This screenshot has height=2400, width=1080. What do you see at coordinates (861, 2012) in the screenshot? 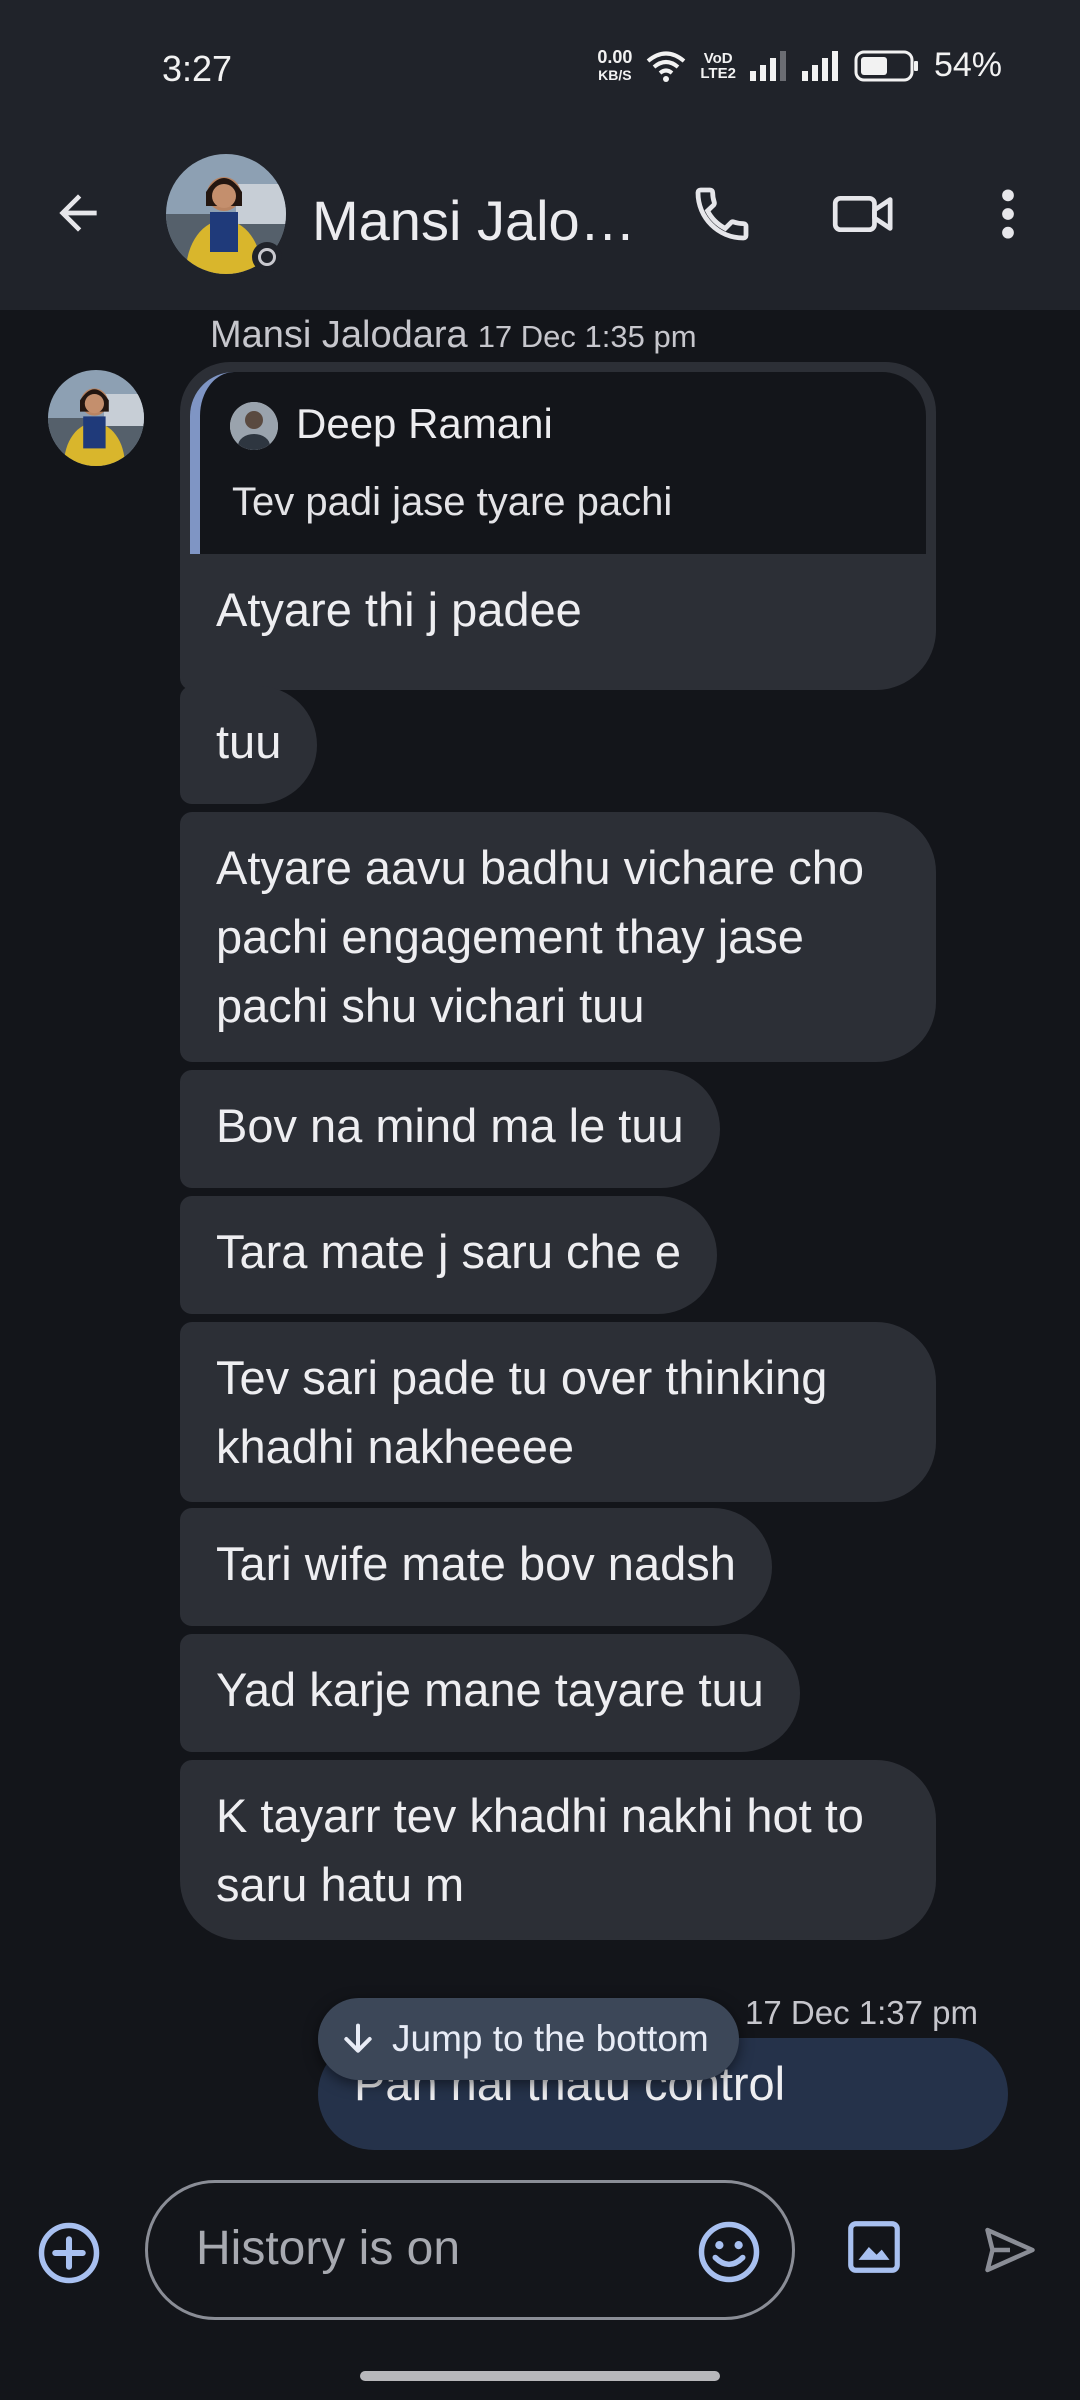
I see `message-timestamp: 17 Dec 1:37 pm` at bounding box center [861, 2012].